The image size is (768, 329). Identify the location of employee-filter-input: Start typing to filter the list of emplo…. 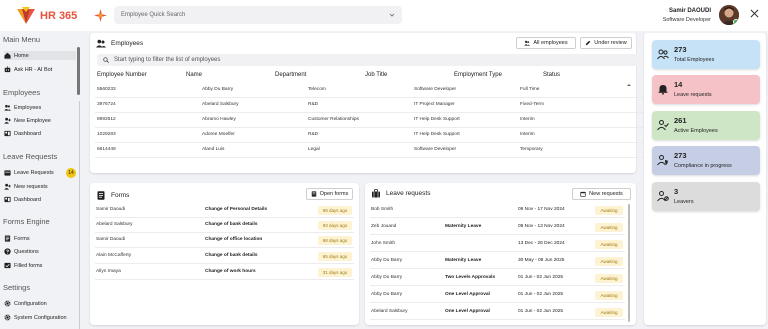
(408, 60).